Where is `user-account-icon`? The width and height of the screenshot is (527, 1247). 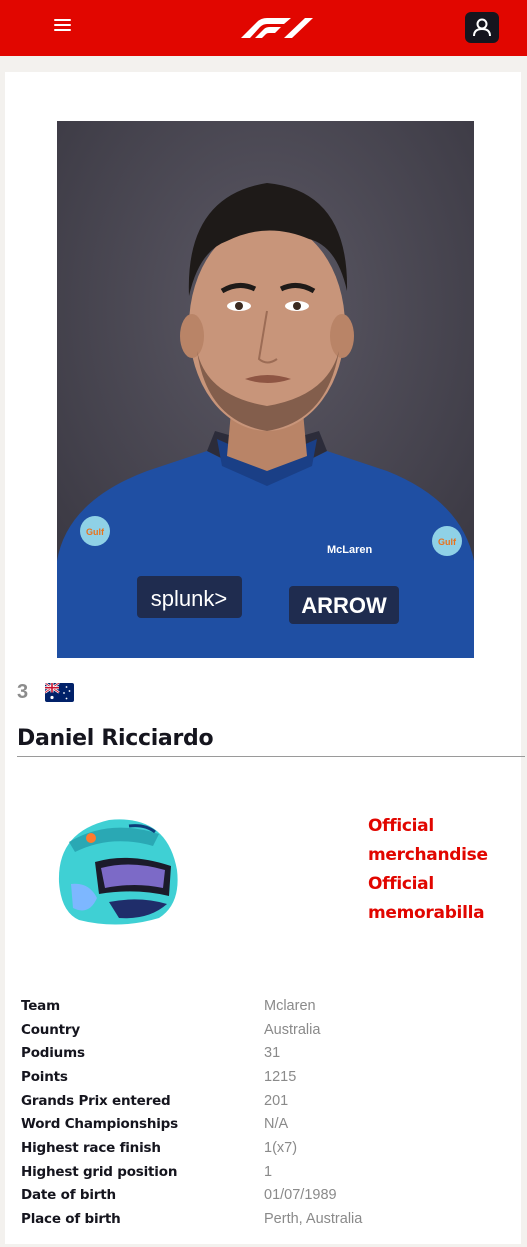 user-account-icon is located at coordinates (482, 27).